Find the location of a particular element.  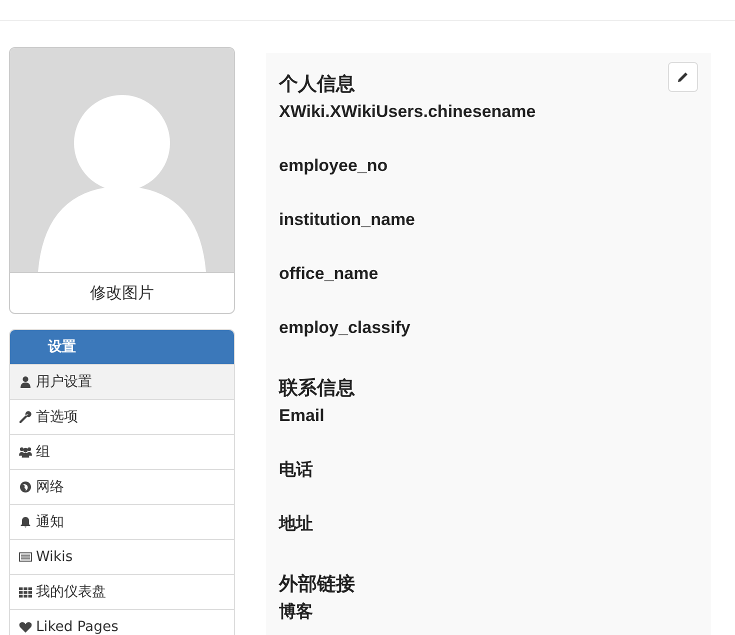

field-label: 电话 is located at coordinates (296, 470).